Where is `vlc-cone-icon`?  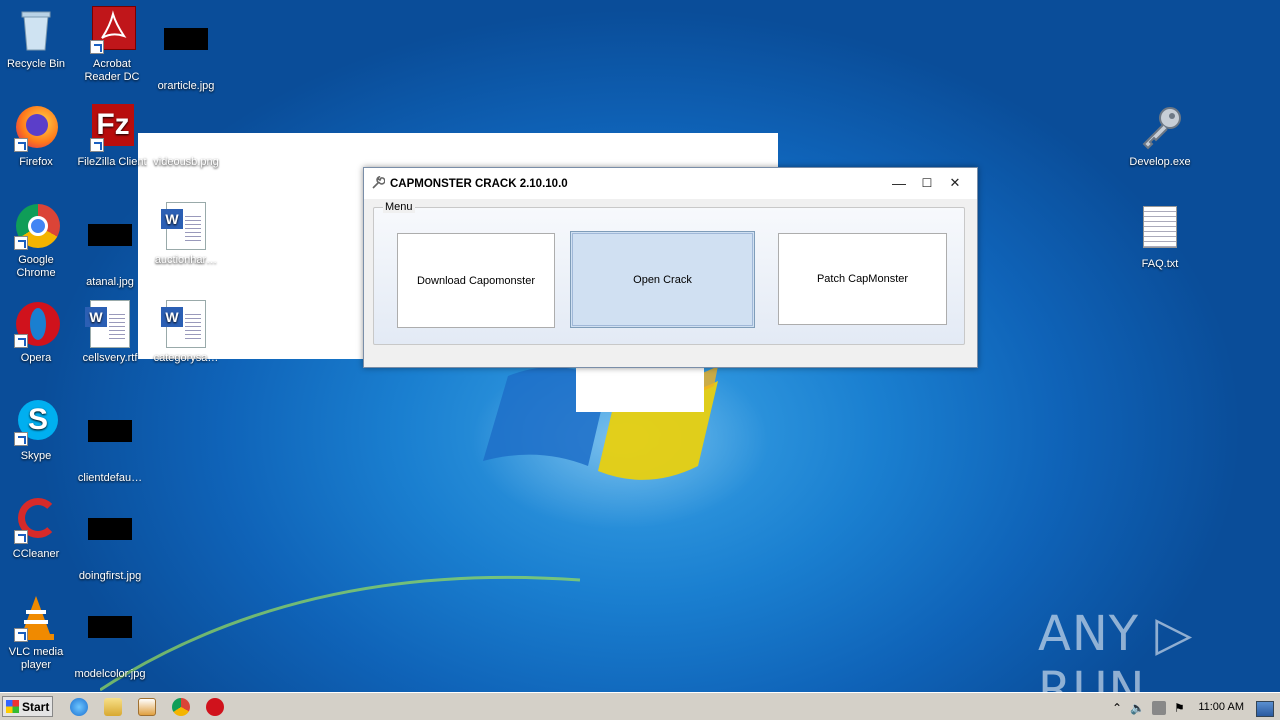 vlc-cone-icon is located at coordinates (36, 618).